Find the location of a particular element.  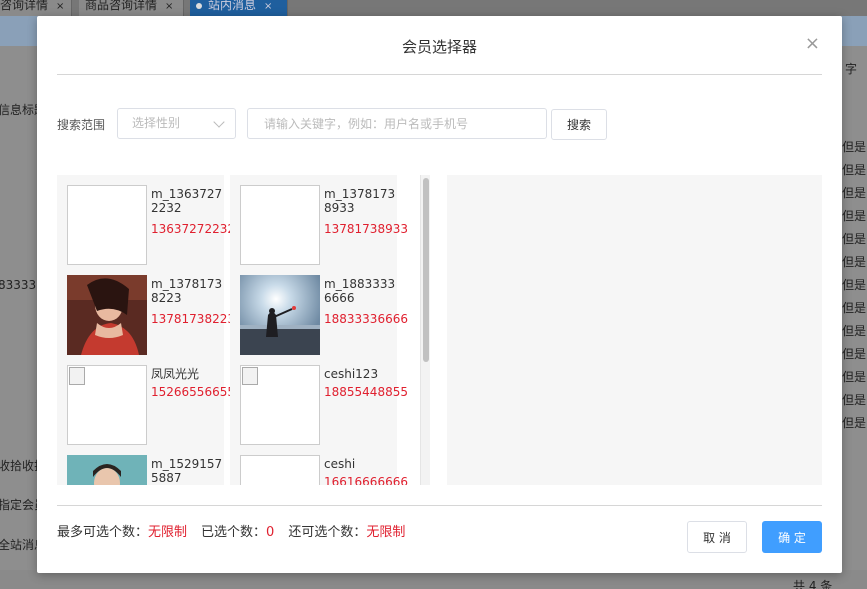

member-name: m_13781738933 is located at coordinates (360, 201).